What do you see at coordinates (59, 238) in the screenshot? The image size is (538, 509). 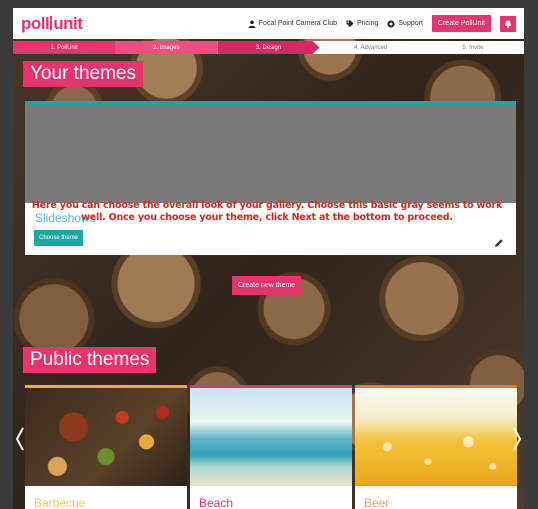 I see `choose-theme-button: Choose theme` at bounding box center [59, 238].